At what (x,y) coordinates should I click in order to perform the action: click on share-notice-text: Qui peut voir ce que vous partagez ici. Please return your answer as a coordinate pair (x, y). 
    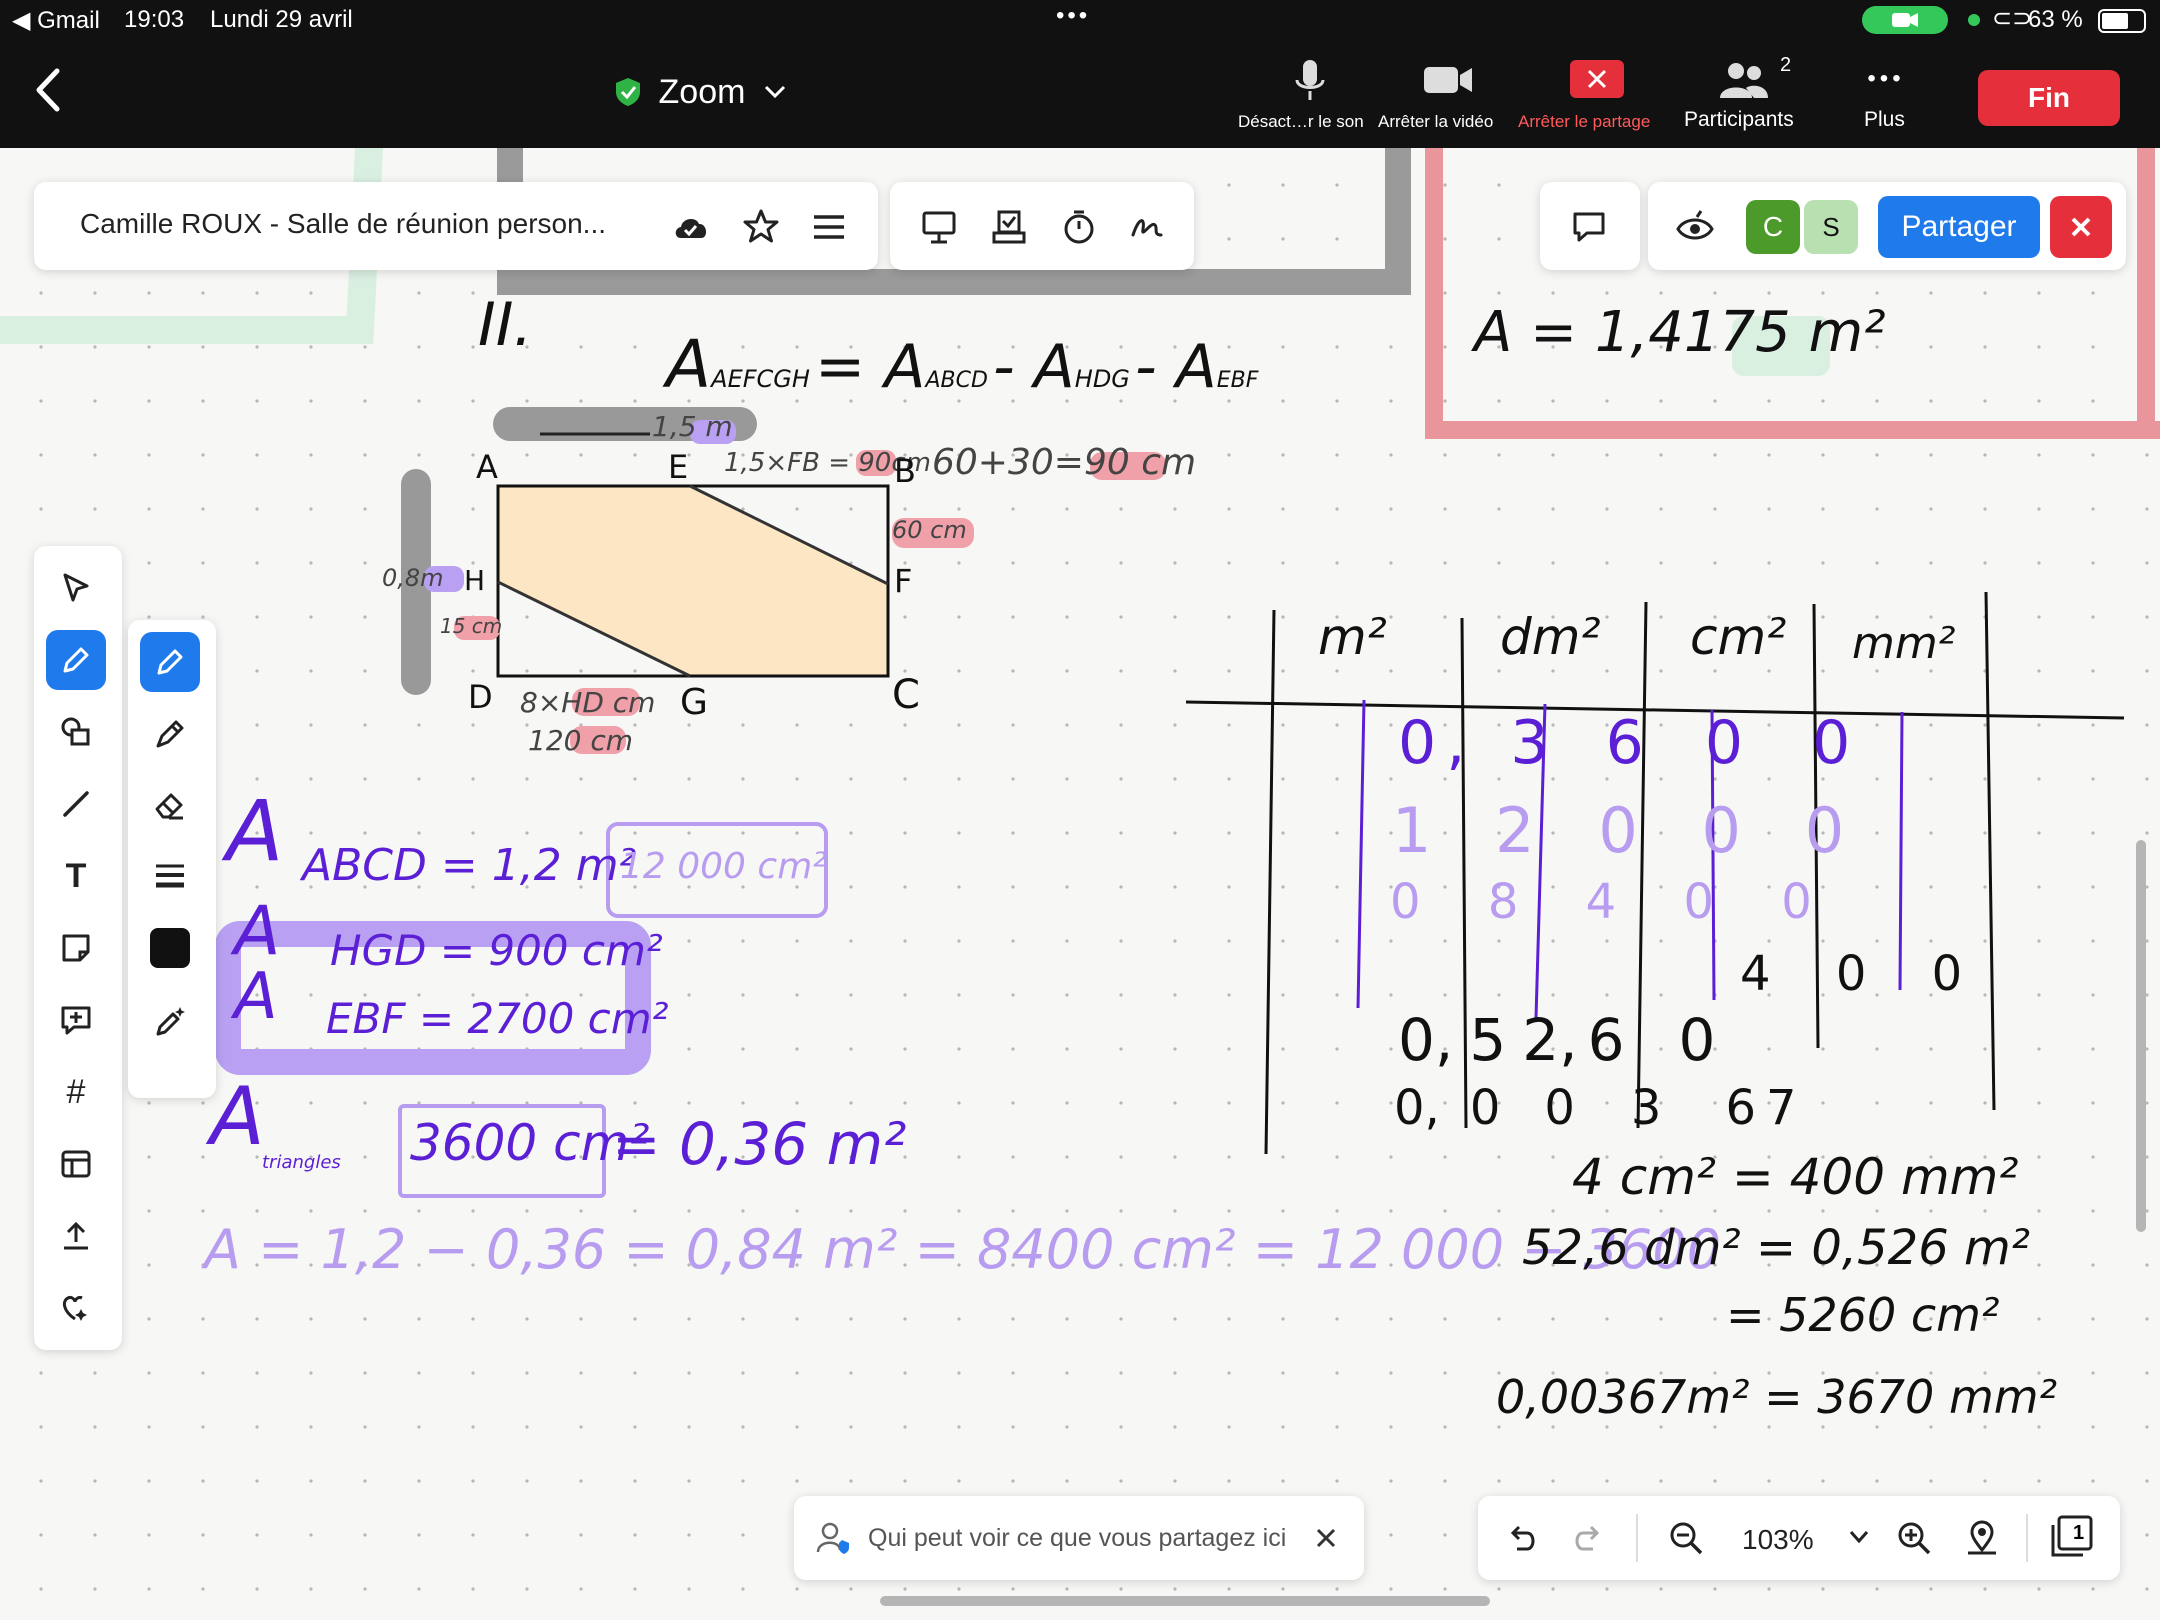
    Looking at the image, I should click on (1077, 1538).